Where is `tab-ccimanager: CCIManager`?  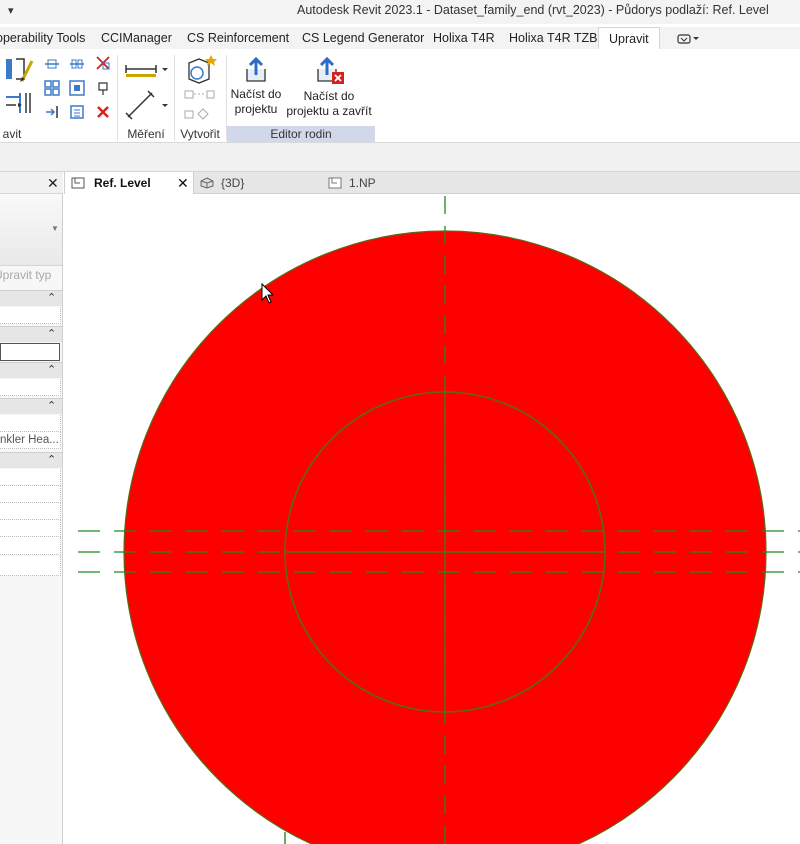
tab-ccimanager: CCIManager is located at coordinates (136, 38).